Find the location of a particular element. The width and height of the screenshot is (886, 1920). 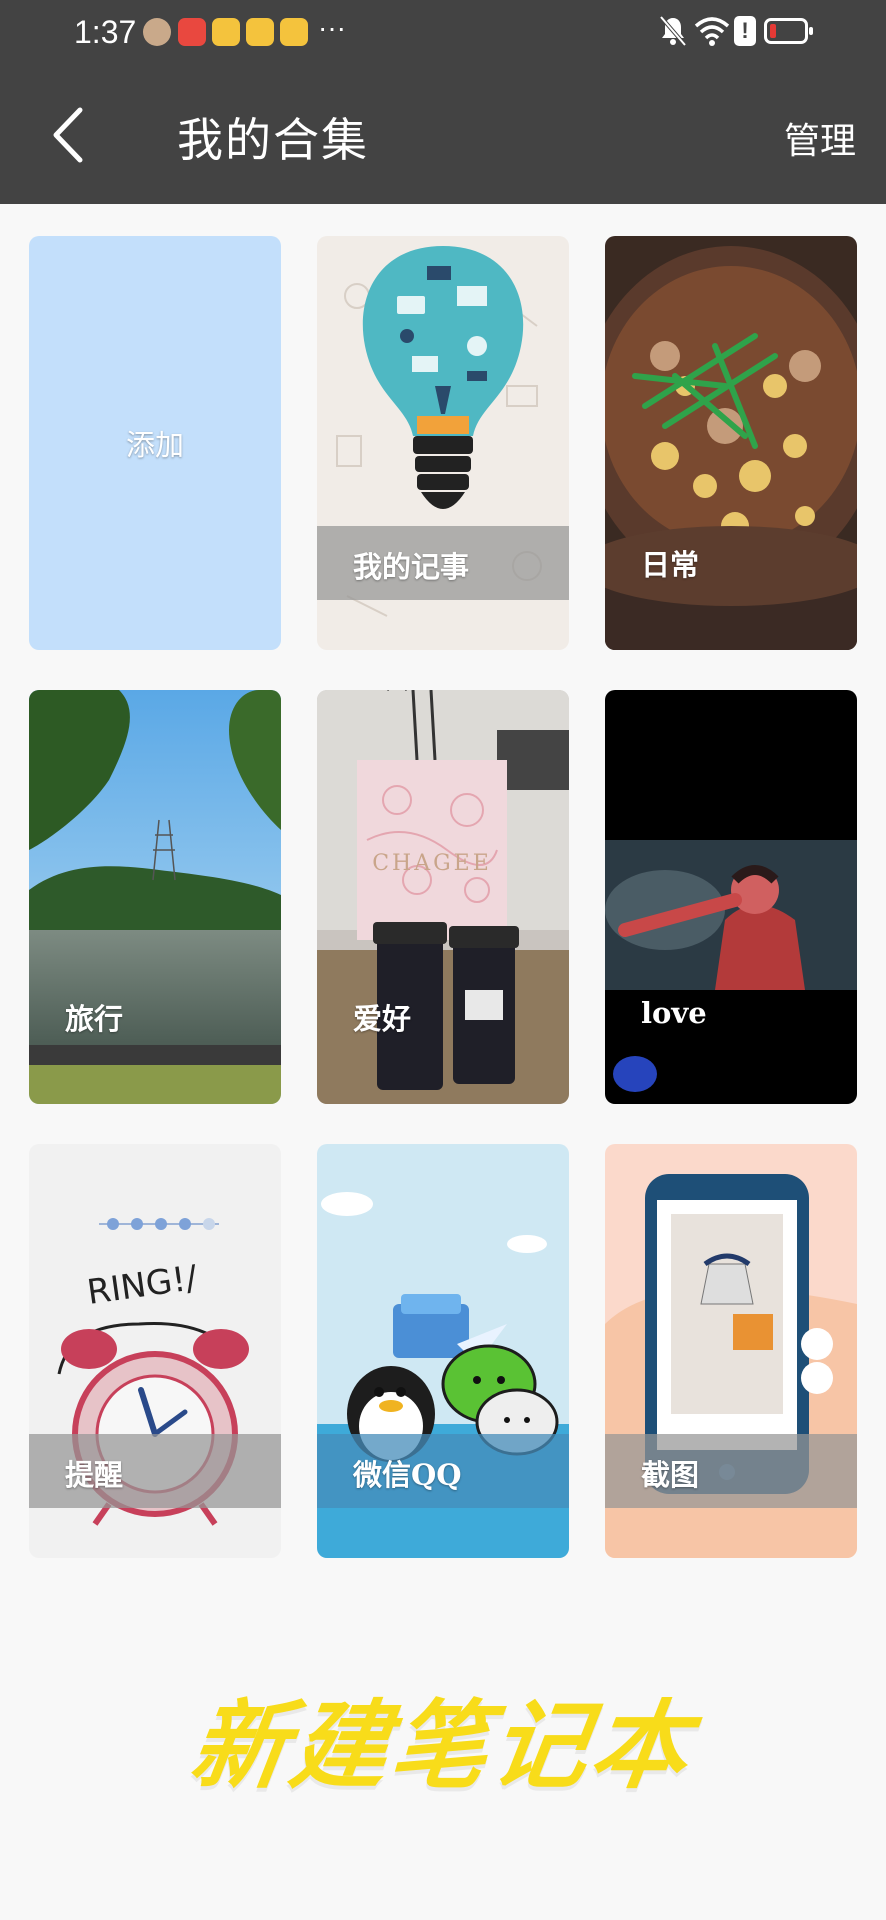

collection-label: 我的记事 is located at coordinates (411, 567).